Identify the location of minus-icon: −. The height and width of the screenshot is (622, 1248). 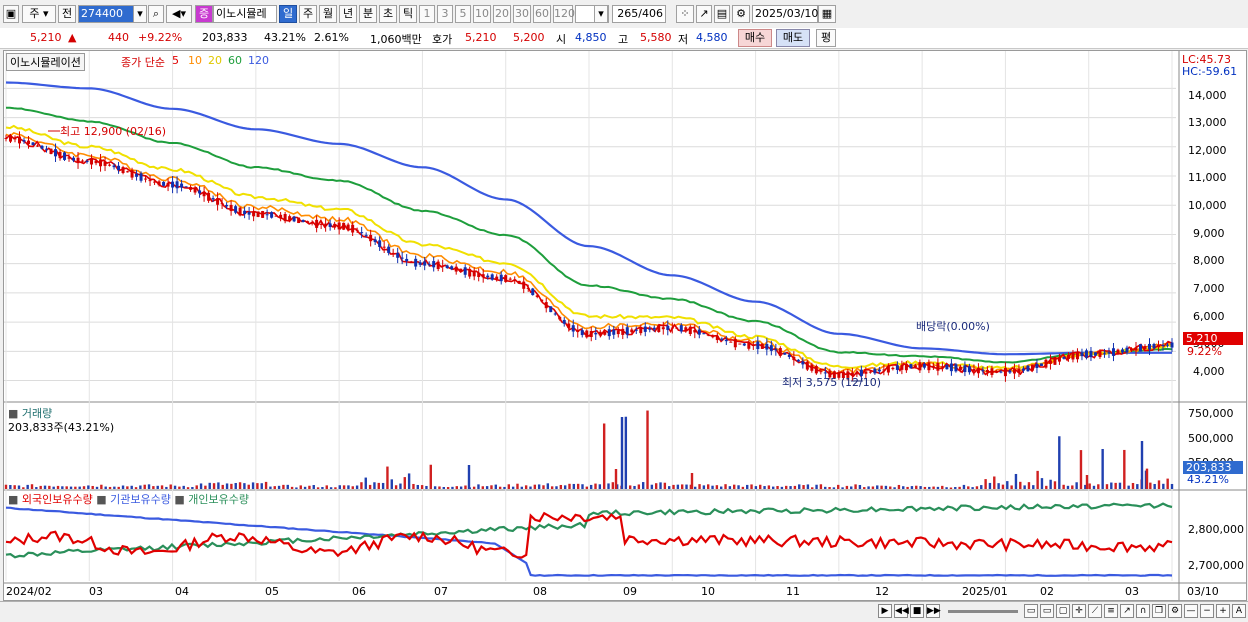
(1207, 611).